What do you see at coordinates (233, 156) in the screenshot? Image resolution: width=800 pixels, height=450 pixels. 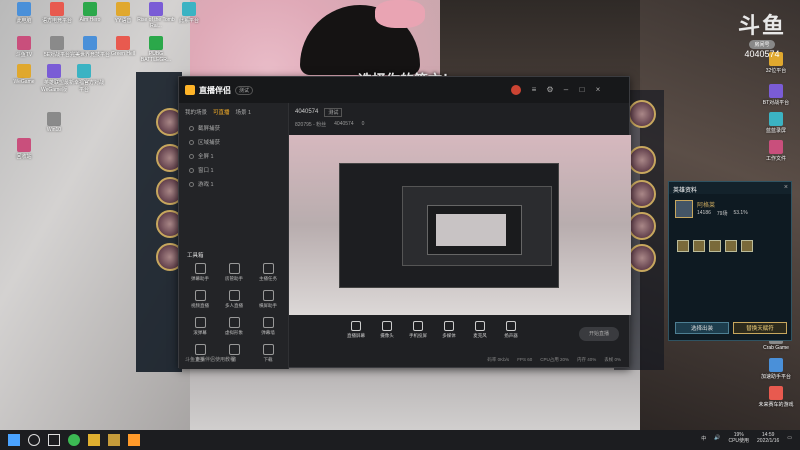 I see `scene-item: 全屏 1` at bounding box center [233, 156].